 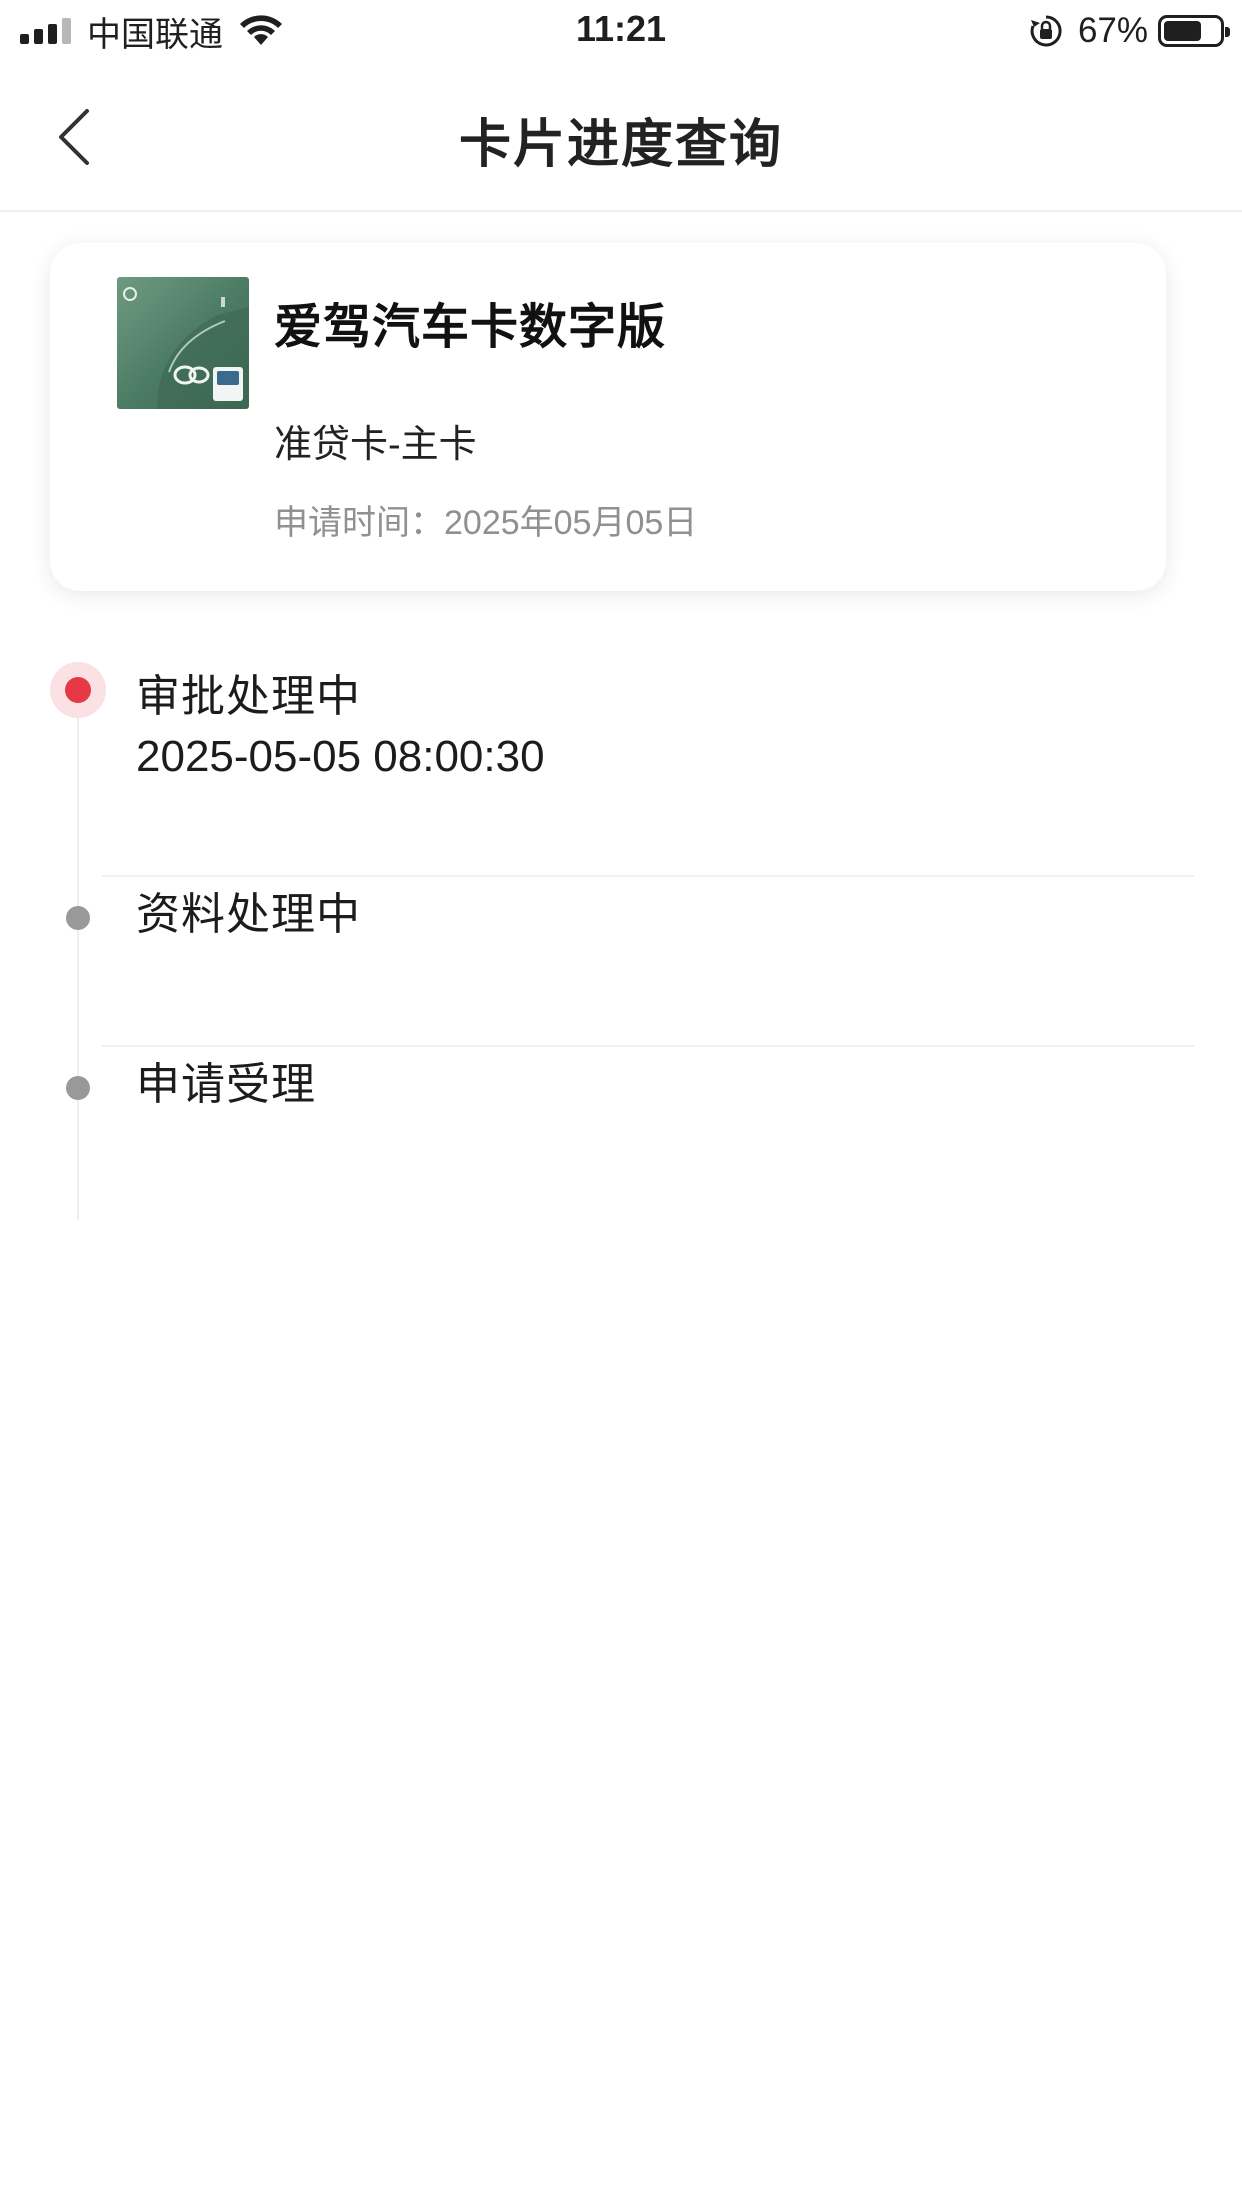 I want to click on apply-time-value: 2025年05月05日, so click(x=571, y=523).